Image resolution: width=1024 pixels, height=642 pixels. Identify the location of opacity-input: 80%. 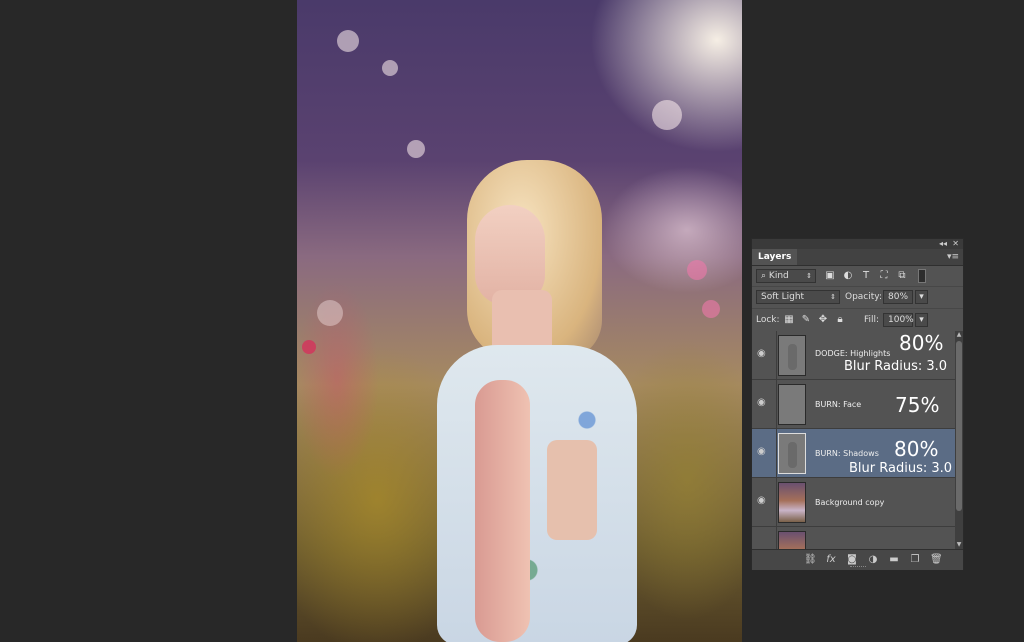
(898, 297).